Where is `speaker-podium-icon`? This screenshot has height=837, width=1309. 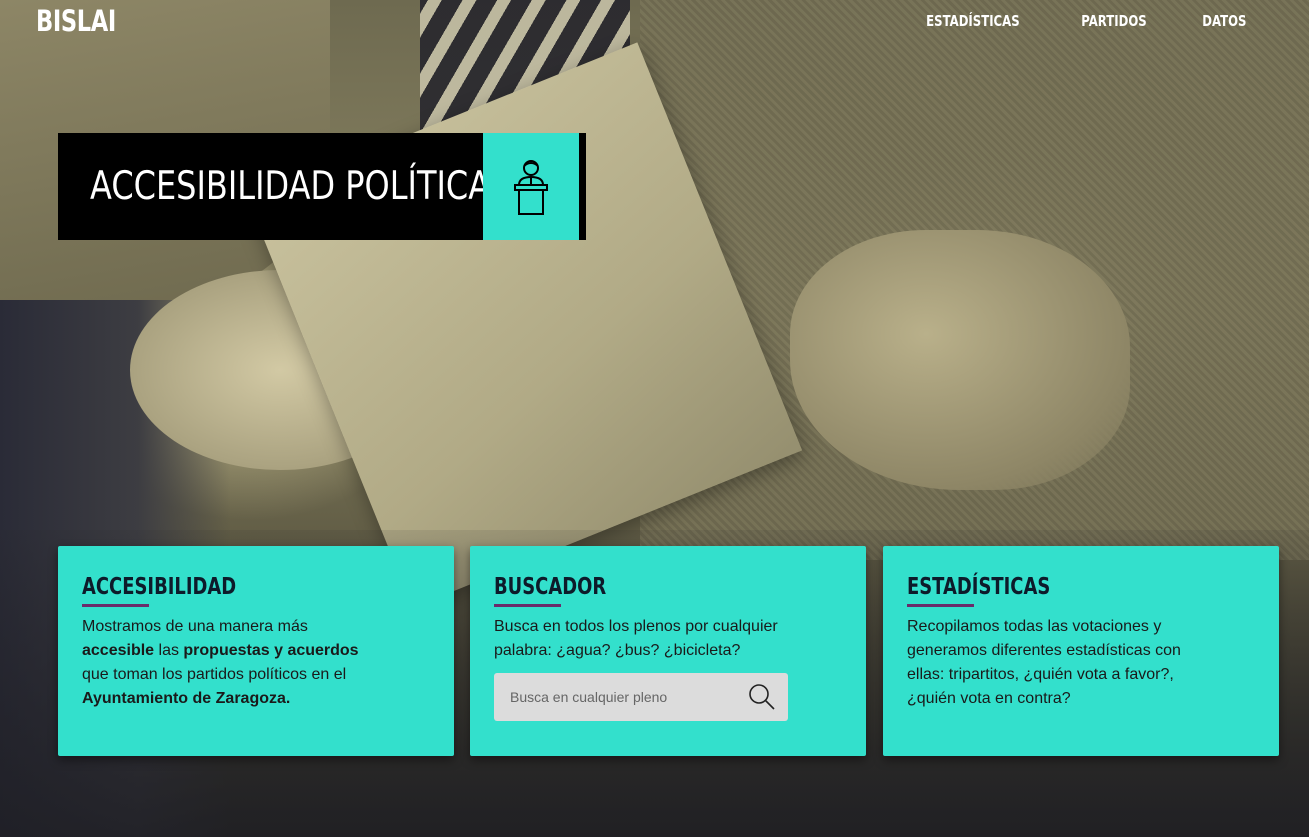
speaker-podium-icon is located at coordinates (531, 186).